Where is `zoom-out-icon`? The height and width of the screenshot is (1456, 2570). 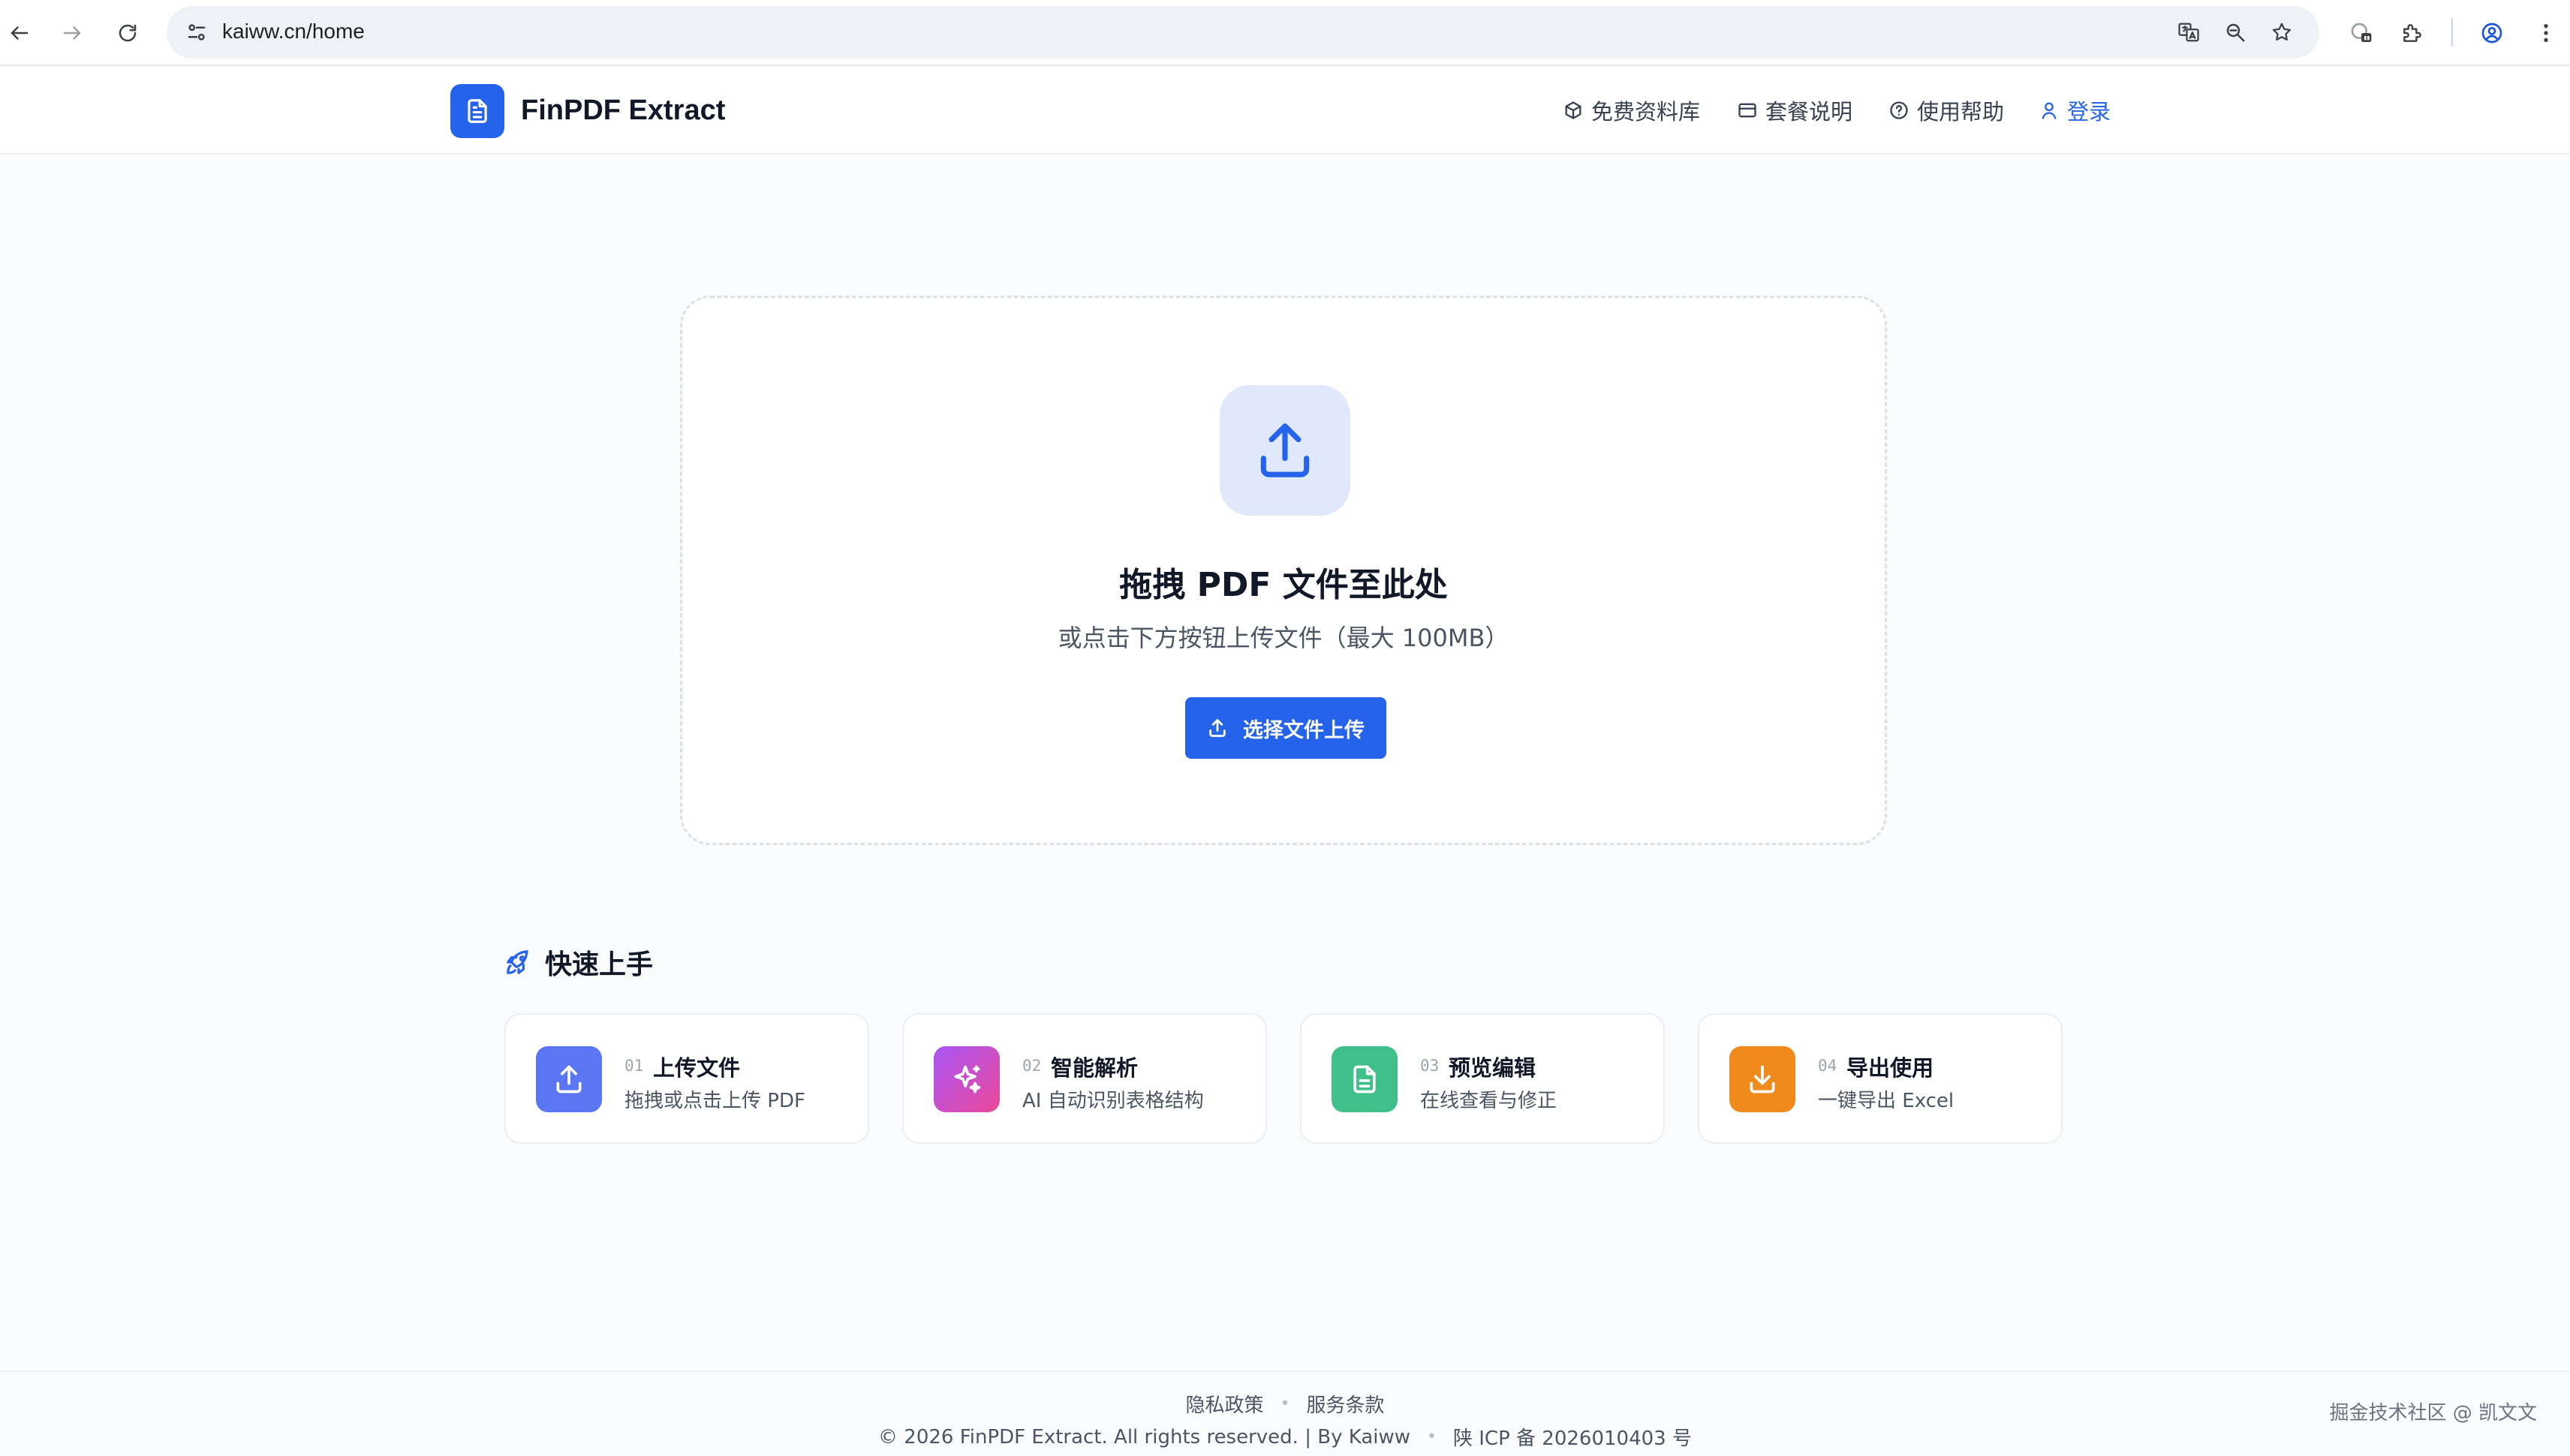 zoom-out-icon is located at coordinates (2235, 32).